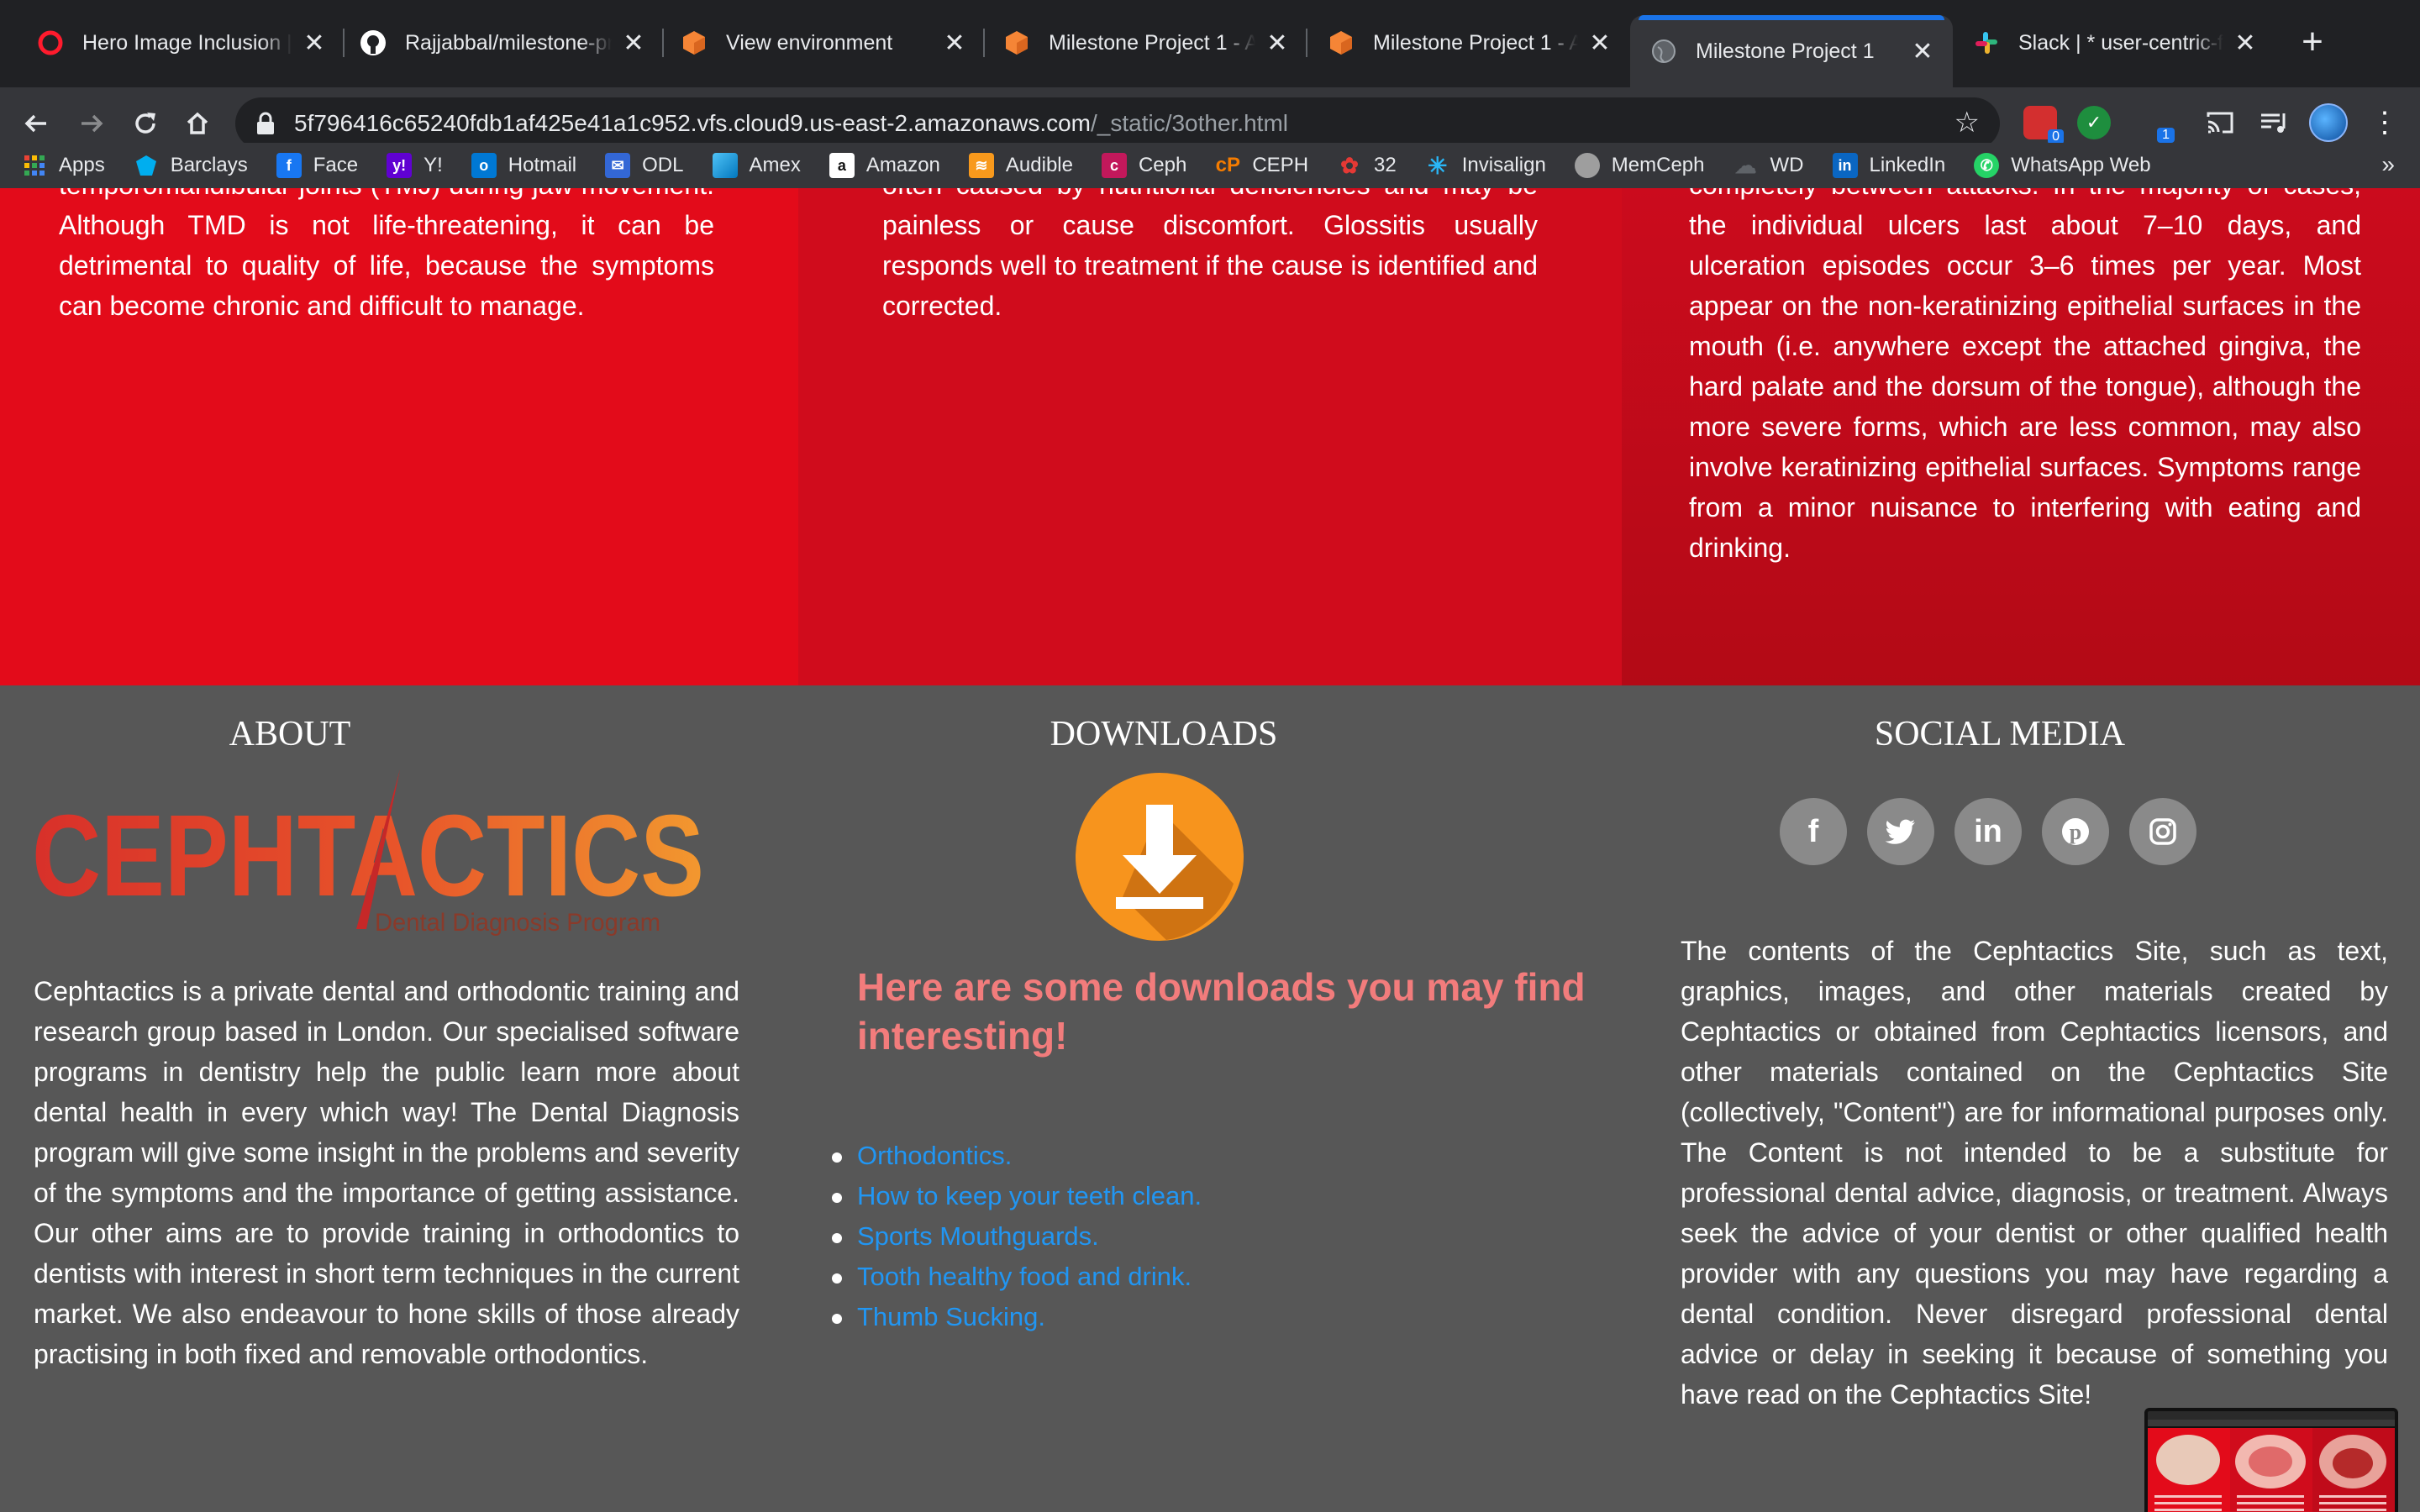  What do you see at coordinates (2166, 135) in the screenshot?
I see `extension-badge: 1` at bounding box center [2166, 135].